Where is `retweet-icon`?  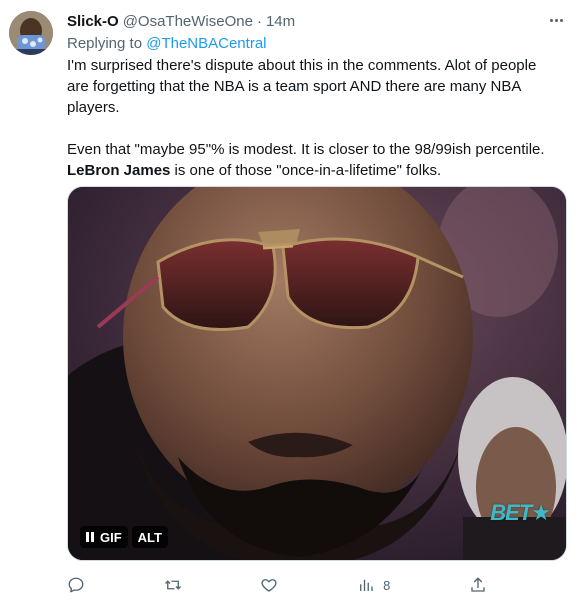 retweet-icon is located at coordinates (172, 585).